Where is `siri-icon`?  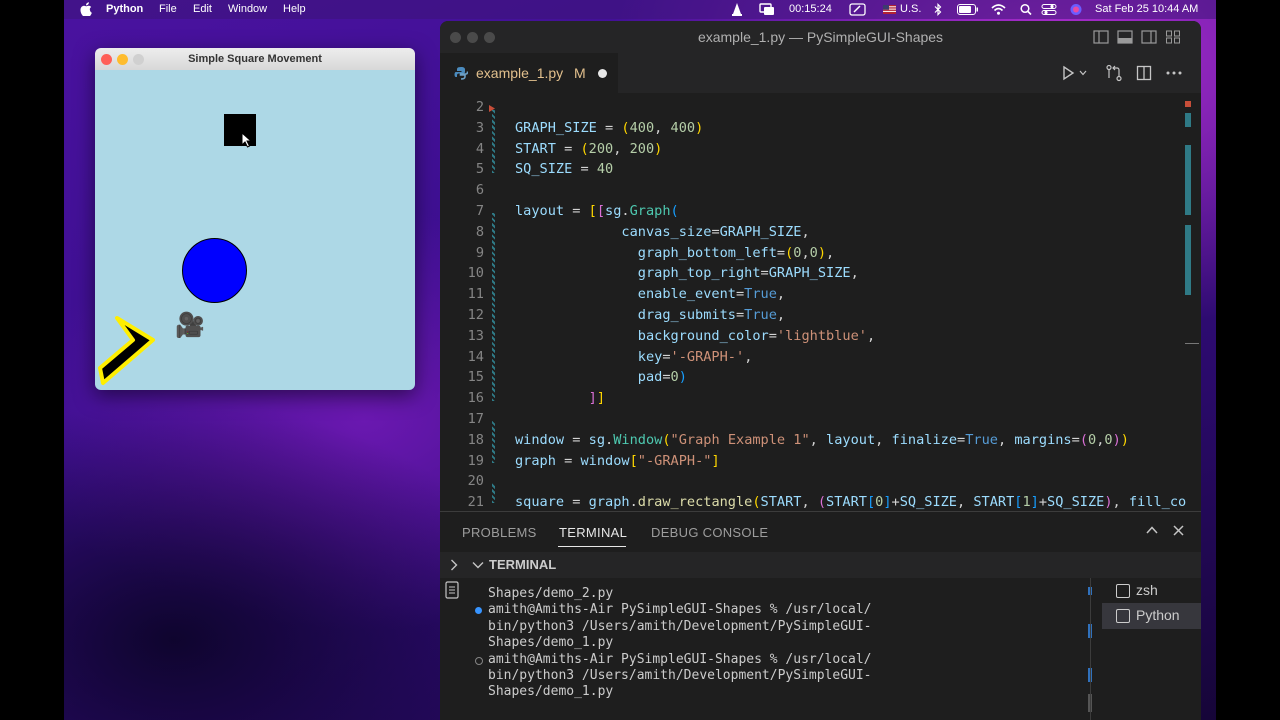
siri-icon is located at coordinates (1076, 9).